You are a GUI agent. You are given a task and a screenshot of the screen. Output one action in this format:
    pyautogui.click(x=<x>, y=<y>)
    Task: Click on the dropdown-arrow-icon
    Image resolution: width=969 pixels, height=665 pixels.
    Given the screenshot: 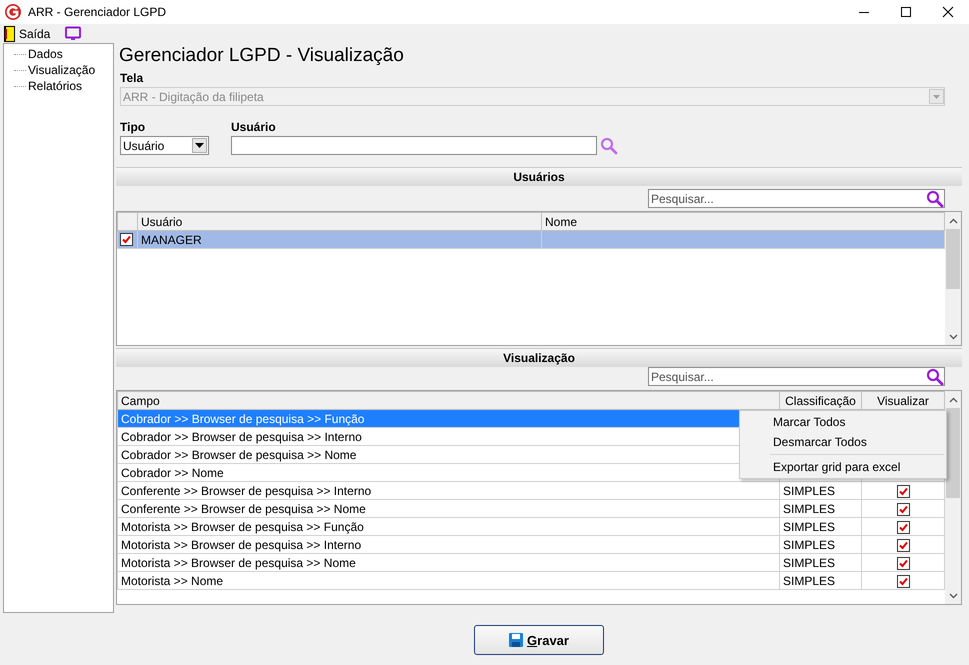 What is the action you would take?
    pyautogui.click(x=199, y=145)
    